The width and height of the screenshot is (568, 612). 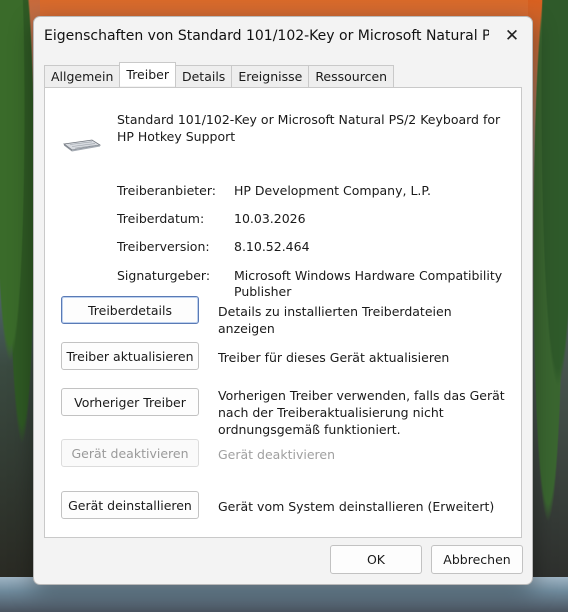 What do you see at coordinates (164, 275) in the screenshot?
I see `signer-label: Signaturgeber:` at bounding box center [164, 275].